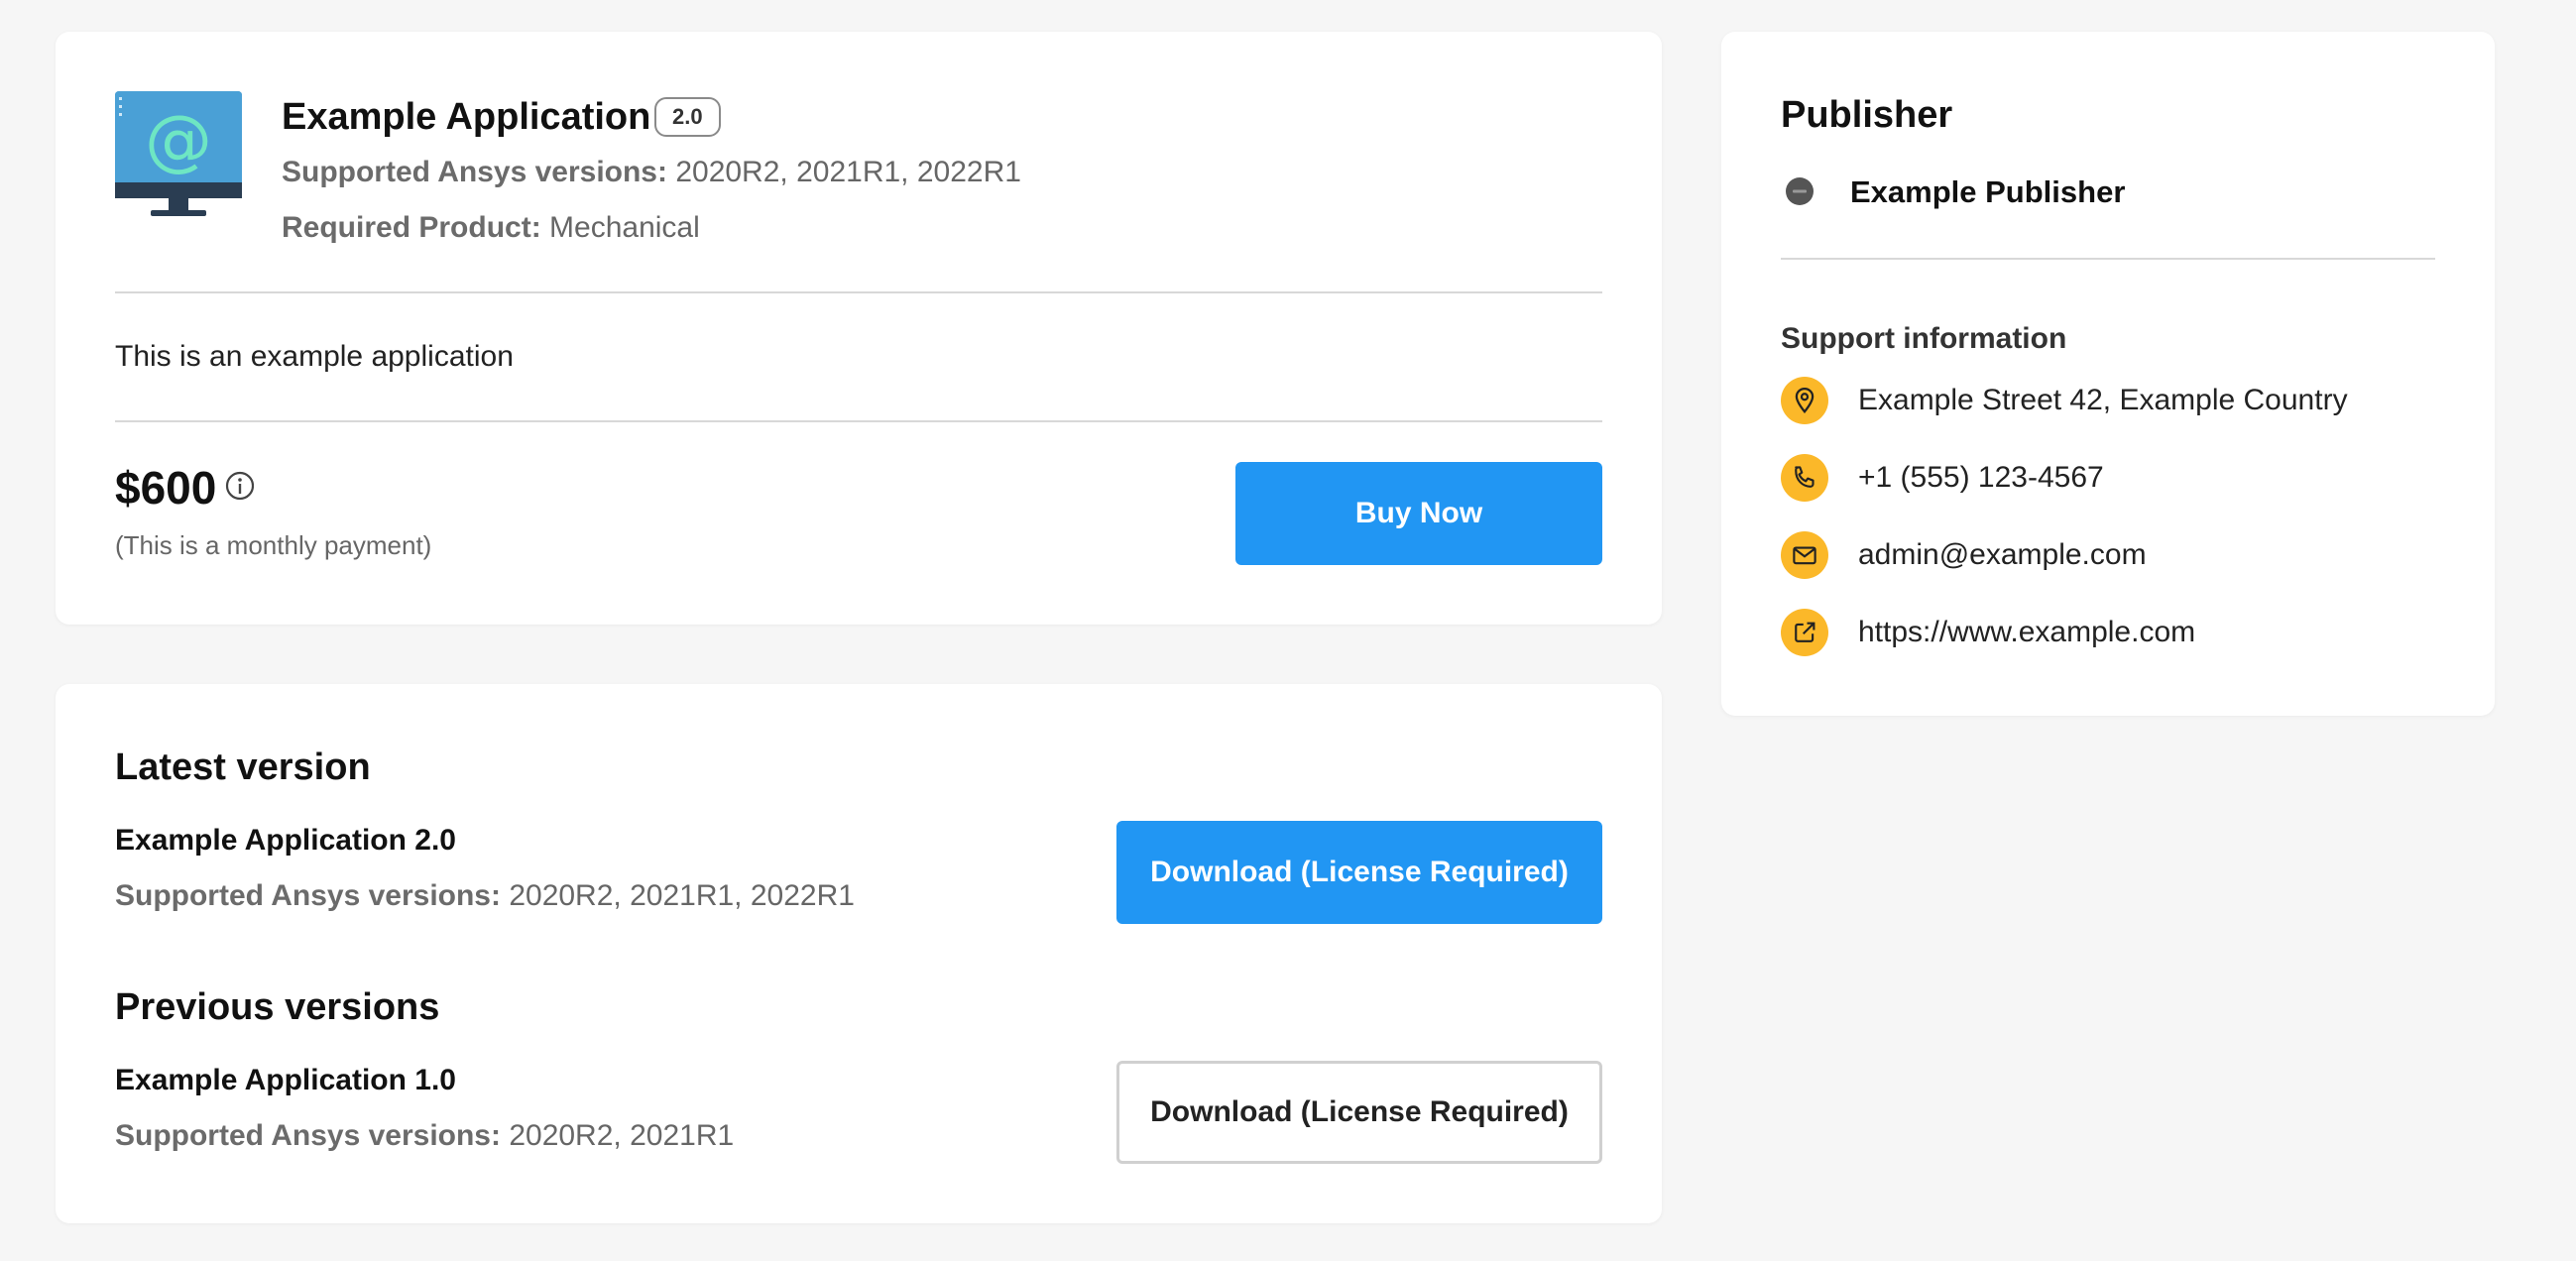  What do you see at coordinates (308, 895) in the screenshot?
I see `latest-supported-label: Supported Ansys versions:` at bounding box center [308, 895].